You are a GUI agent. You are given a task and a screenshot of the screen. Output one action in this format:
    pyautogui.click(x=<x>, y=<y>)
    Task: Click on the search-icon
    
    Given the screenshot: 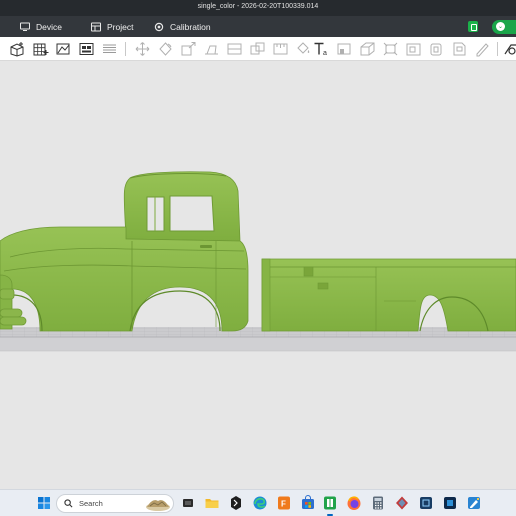 What is the action you would take?
    pyautogui.click(x=68, y=503)
    